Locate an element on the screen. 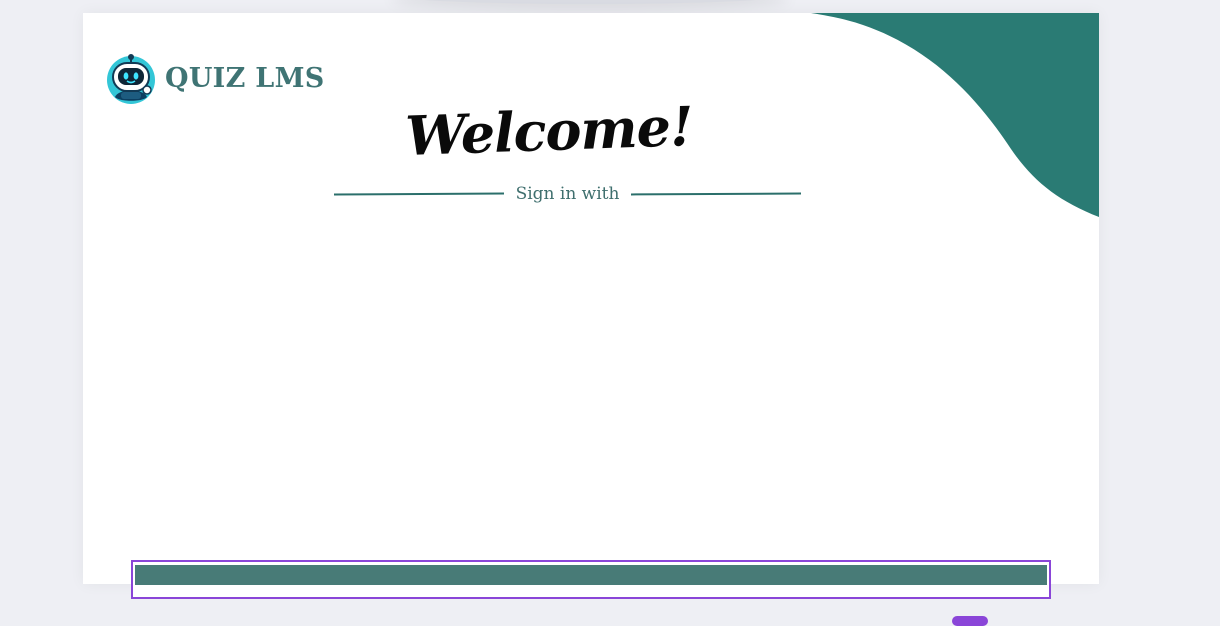  signin-divider: Sign in with is located at coordinates (567, 194).